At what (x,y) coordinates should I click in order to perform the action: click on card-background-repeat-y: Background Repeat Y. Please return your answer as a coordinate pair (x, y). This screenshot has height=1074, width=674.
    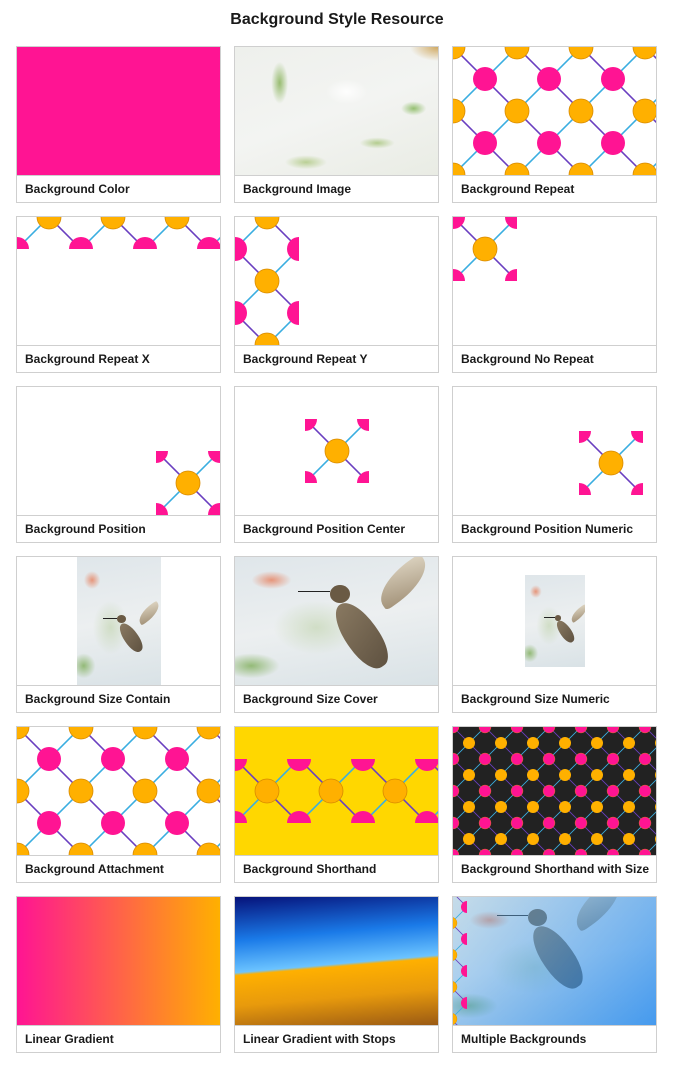
    Looking at the image, I should click on (336, 294).